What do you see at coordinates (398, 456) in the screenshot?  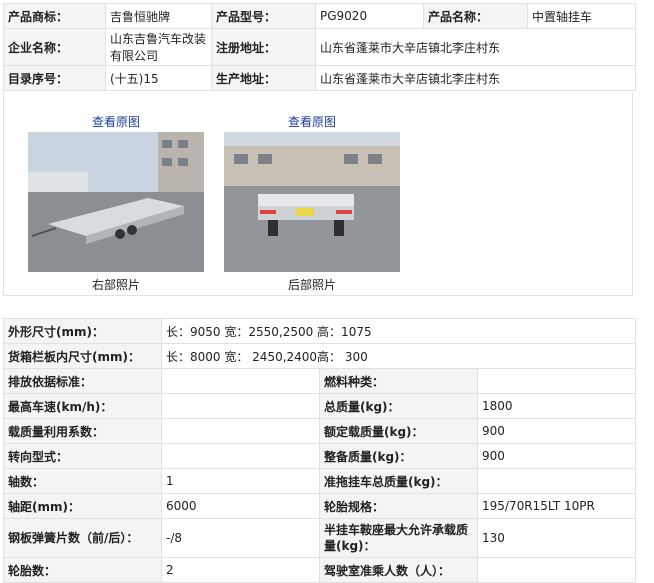 I see `curb-mass-label: 整备质量(kg)：` at bounding box center [398, 456].